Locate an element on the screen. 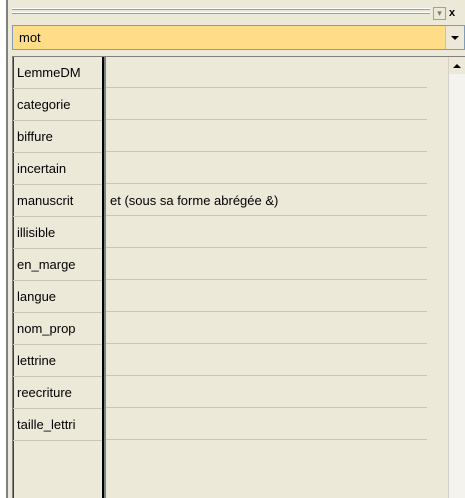 The image size is (465, 498). property-row: manuscrit et (sous sa forme abrégée &) is located at coordinates (220, 201).